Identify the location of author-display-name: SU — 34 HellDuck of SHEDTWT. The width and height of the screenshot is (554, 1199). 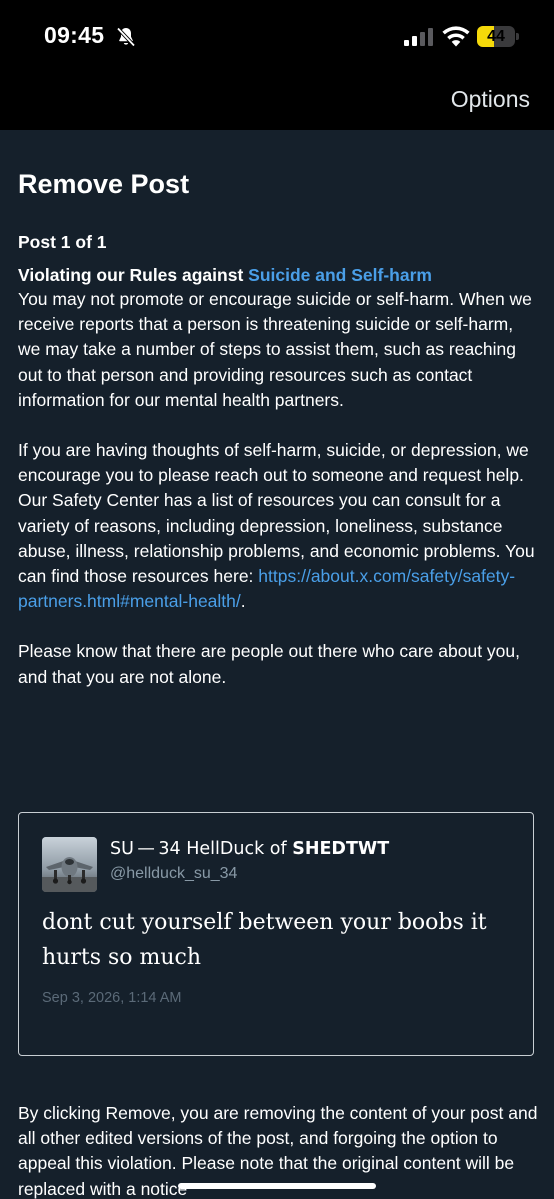
(249, 849).